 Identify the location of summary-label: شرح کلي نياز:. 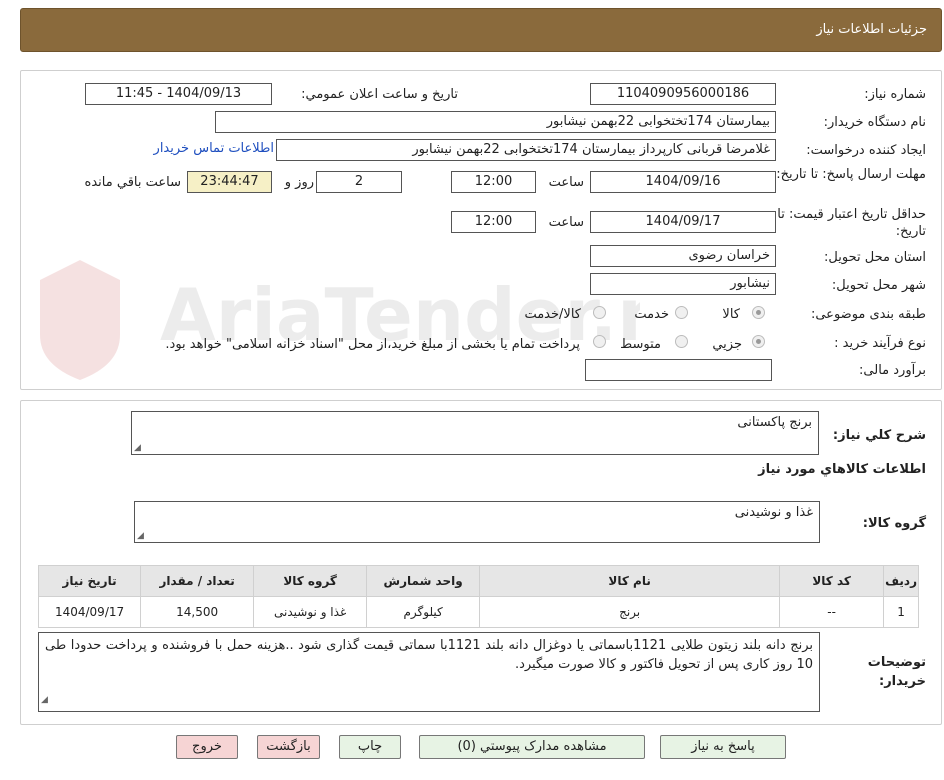
(879, 435).